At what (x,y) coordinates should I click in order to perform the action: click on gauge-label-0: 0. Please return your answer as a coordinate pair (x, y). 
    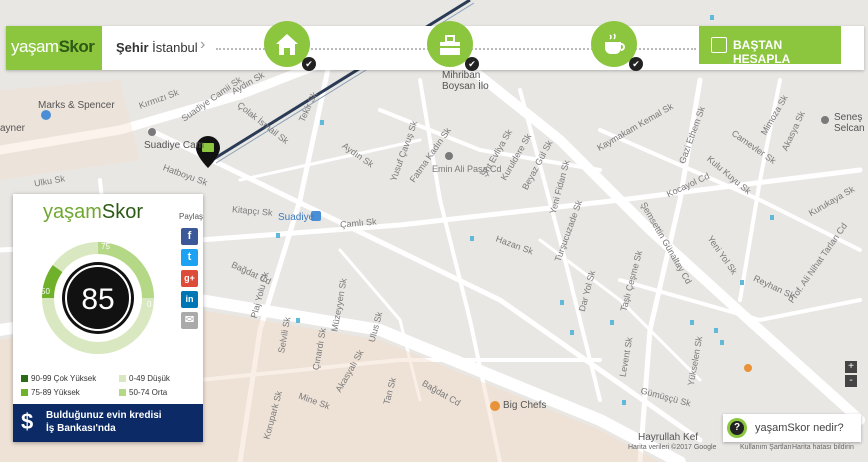
    Looking at the image, I should click on (149, 304).